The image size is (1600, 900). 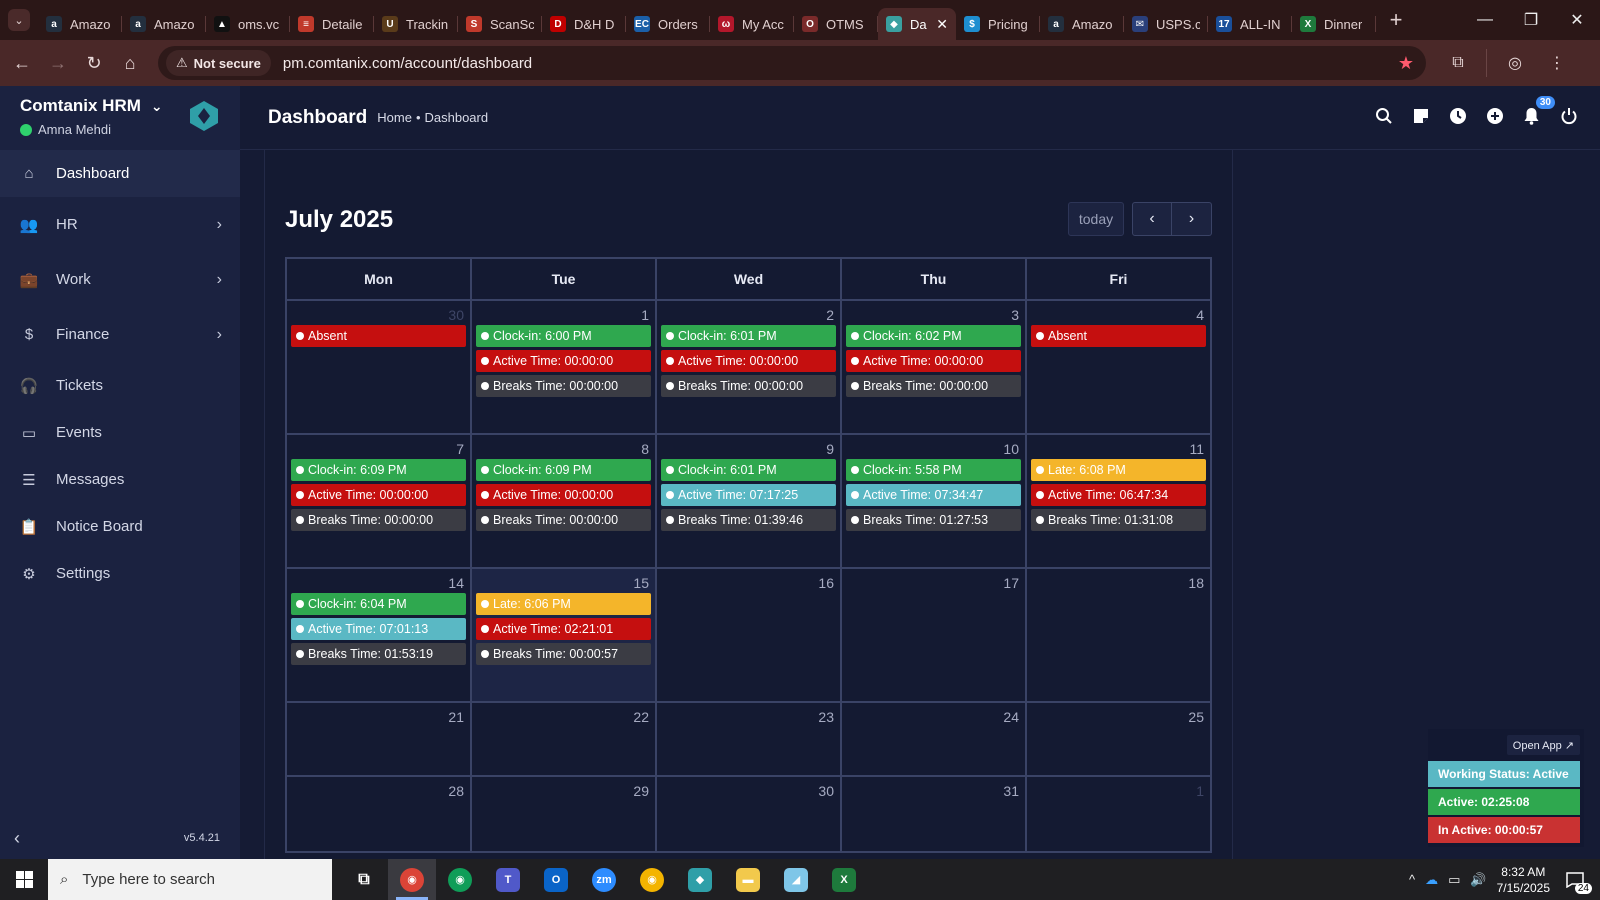 I want to click on attendance-event: Active Time: 06:47:34, so click(x=1118, y=495).